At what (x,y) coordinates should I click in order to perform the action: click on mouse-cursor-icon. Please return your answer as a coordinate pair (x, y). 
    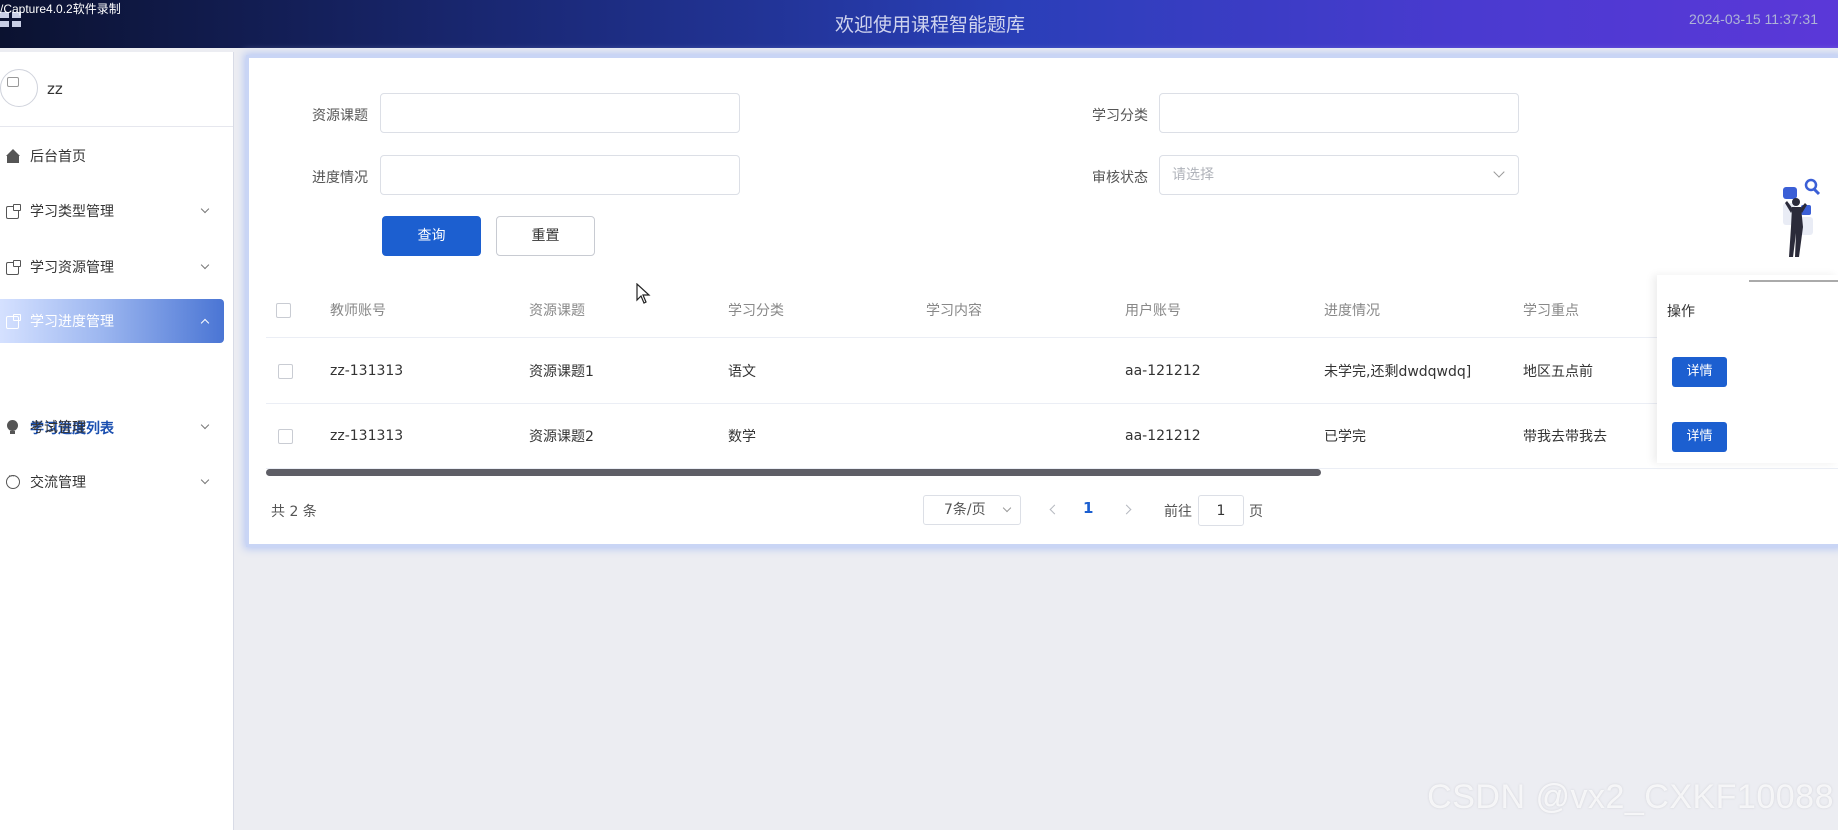
    Looking at the image, I should click on (643, 293).